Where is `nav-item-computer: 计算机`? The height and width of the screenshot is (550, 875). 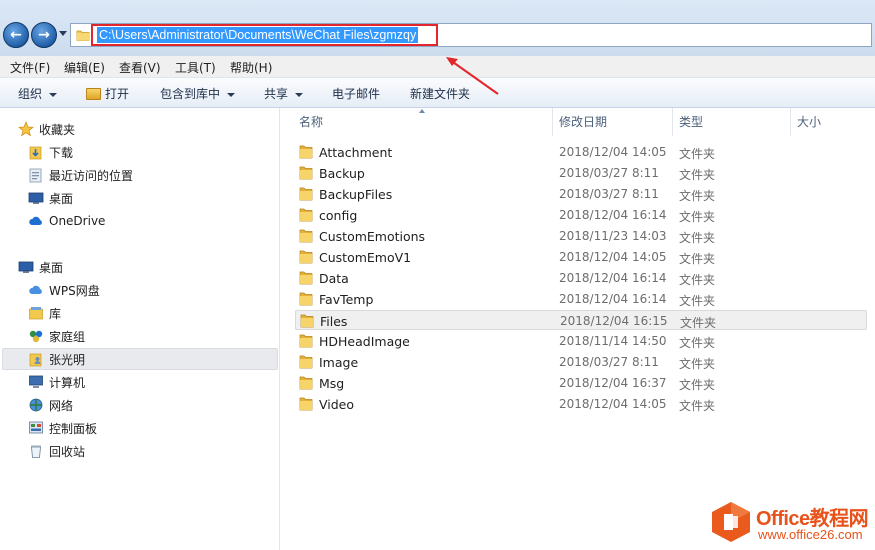
nav-item-computer: 计算机 is located at coordinates (166, 382).